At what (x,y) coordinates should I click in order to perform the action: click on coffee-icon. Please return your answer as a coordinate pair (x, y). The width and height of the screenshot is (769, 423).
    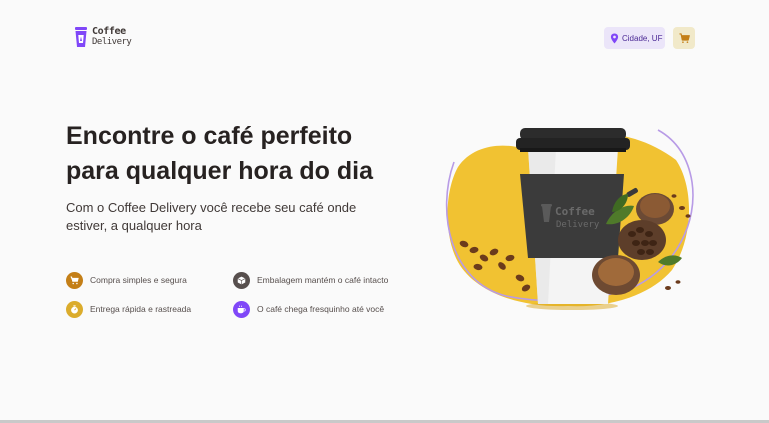
    Looking at the image, I should click on (241, 309).